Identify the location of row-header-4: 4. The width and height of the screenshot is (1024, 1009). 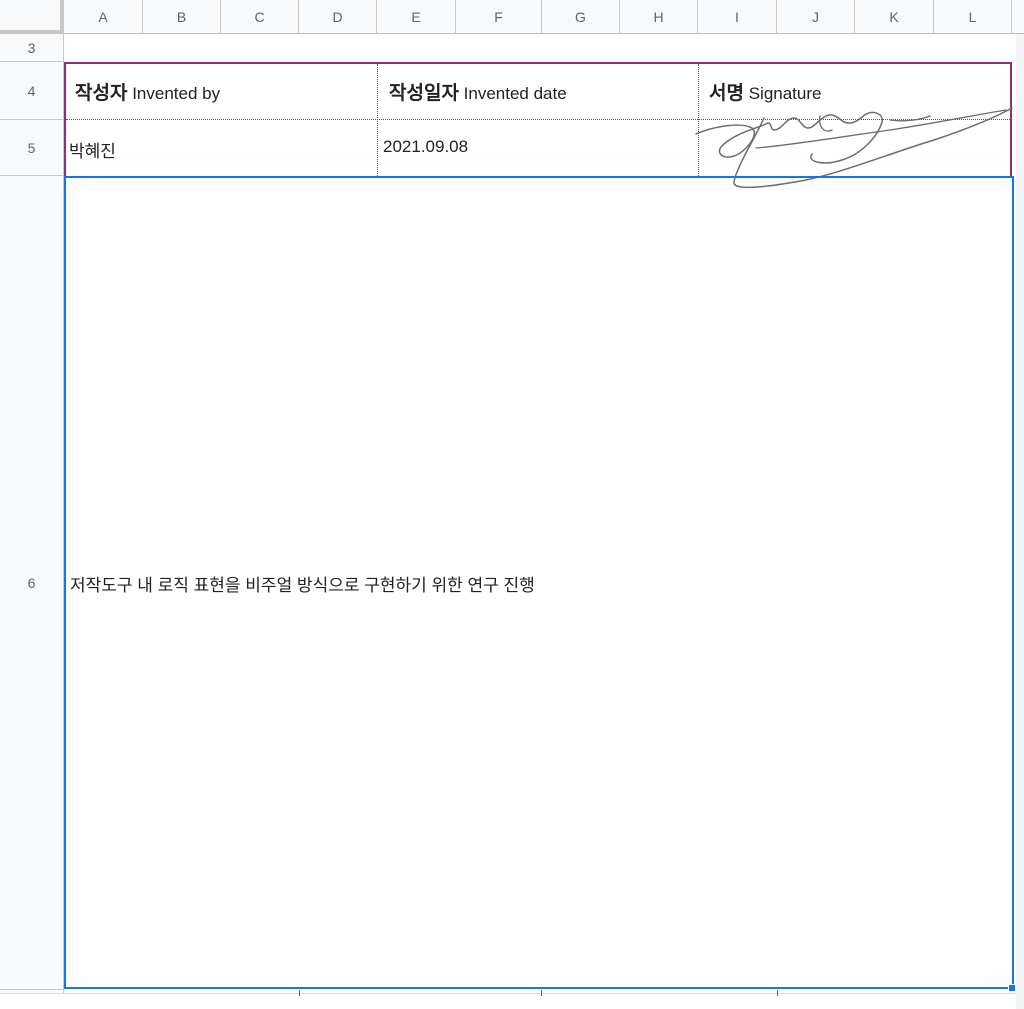
(32, 91).